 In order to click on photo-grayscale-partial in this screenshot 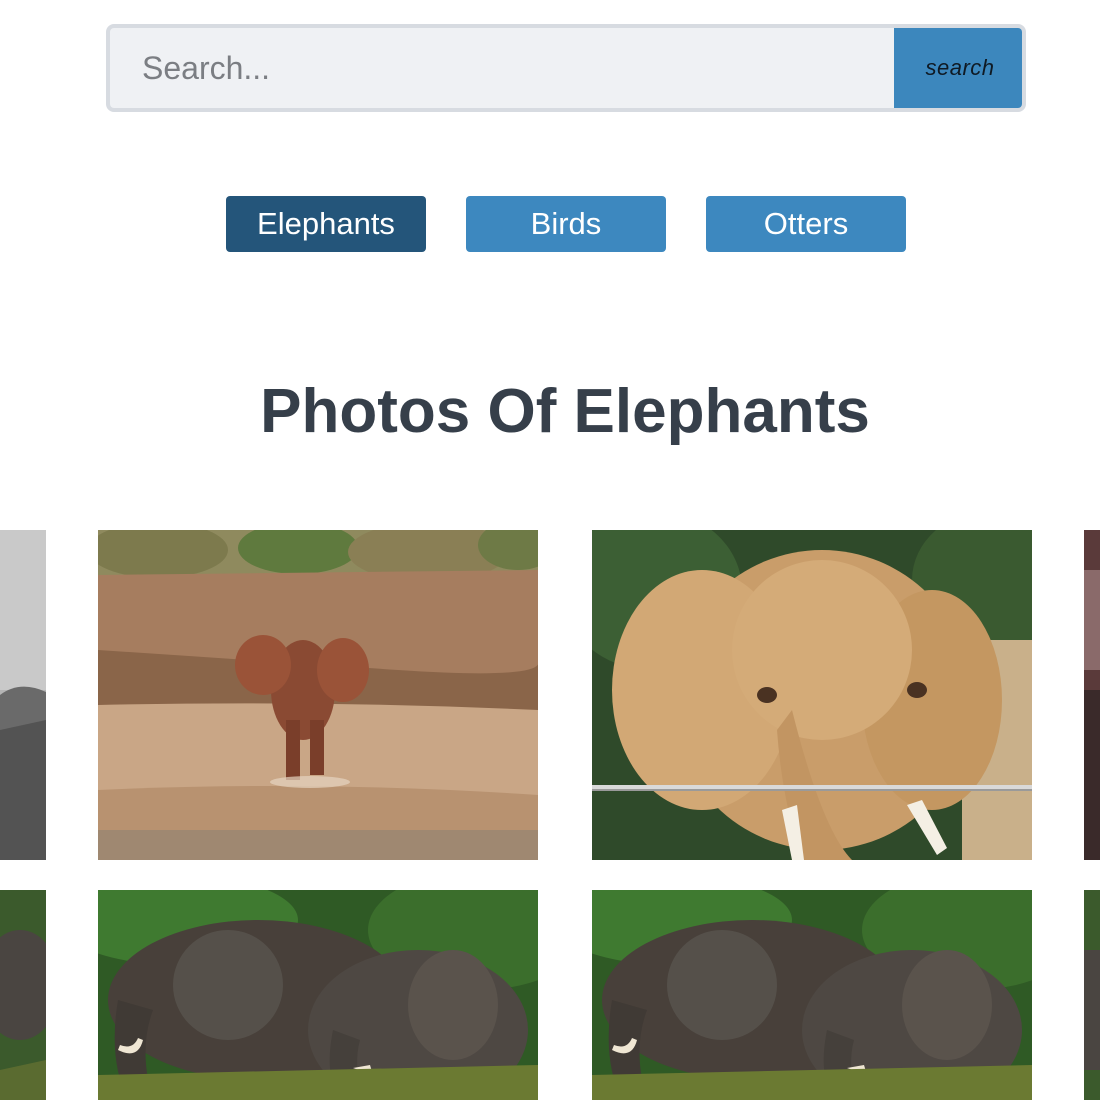, I will do `click(23, 695)`.